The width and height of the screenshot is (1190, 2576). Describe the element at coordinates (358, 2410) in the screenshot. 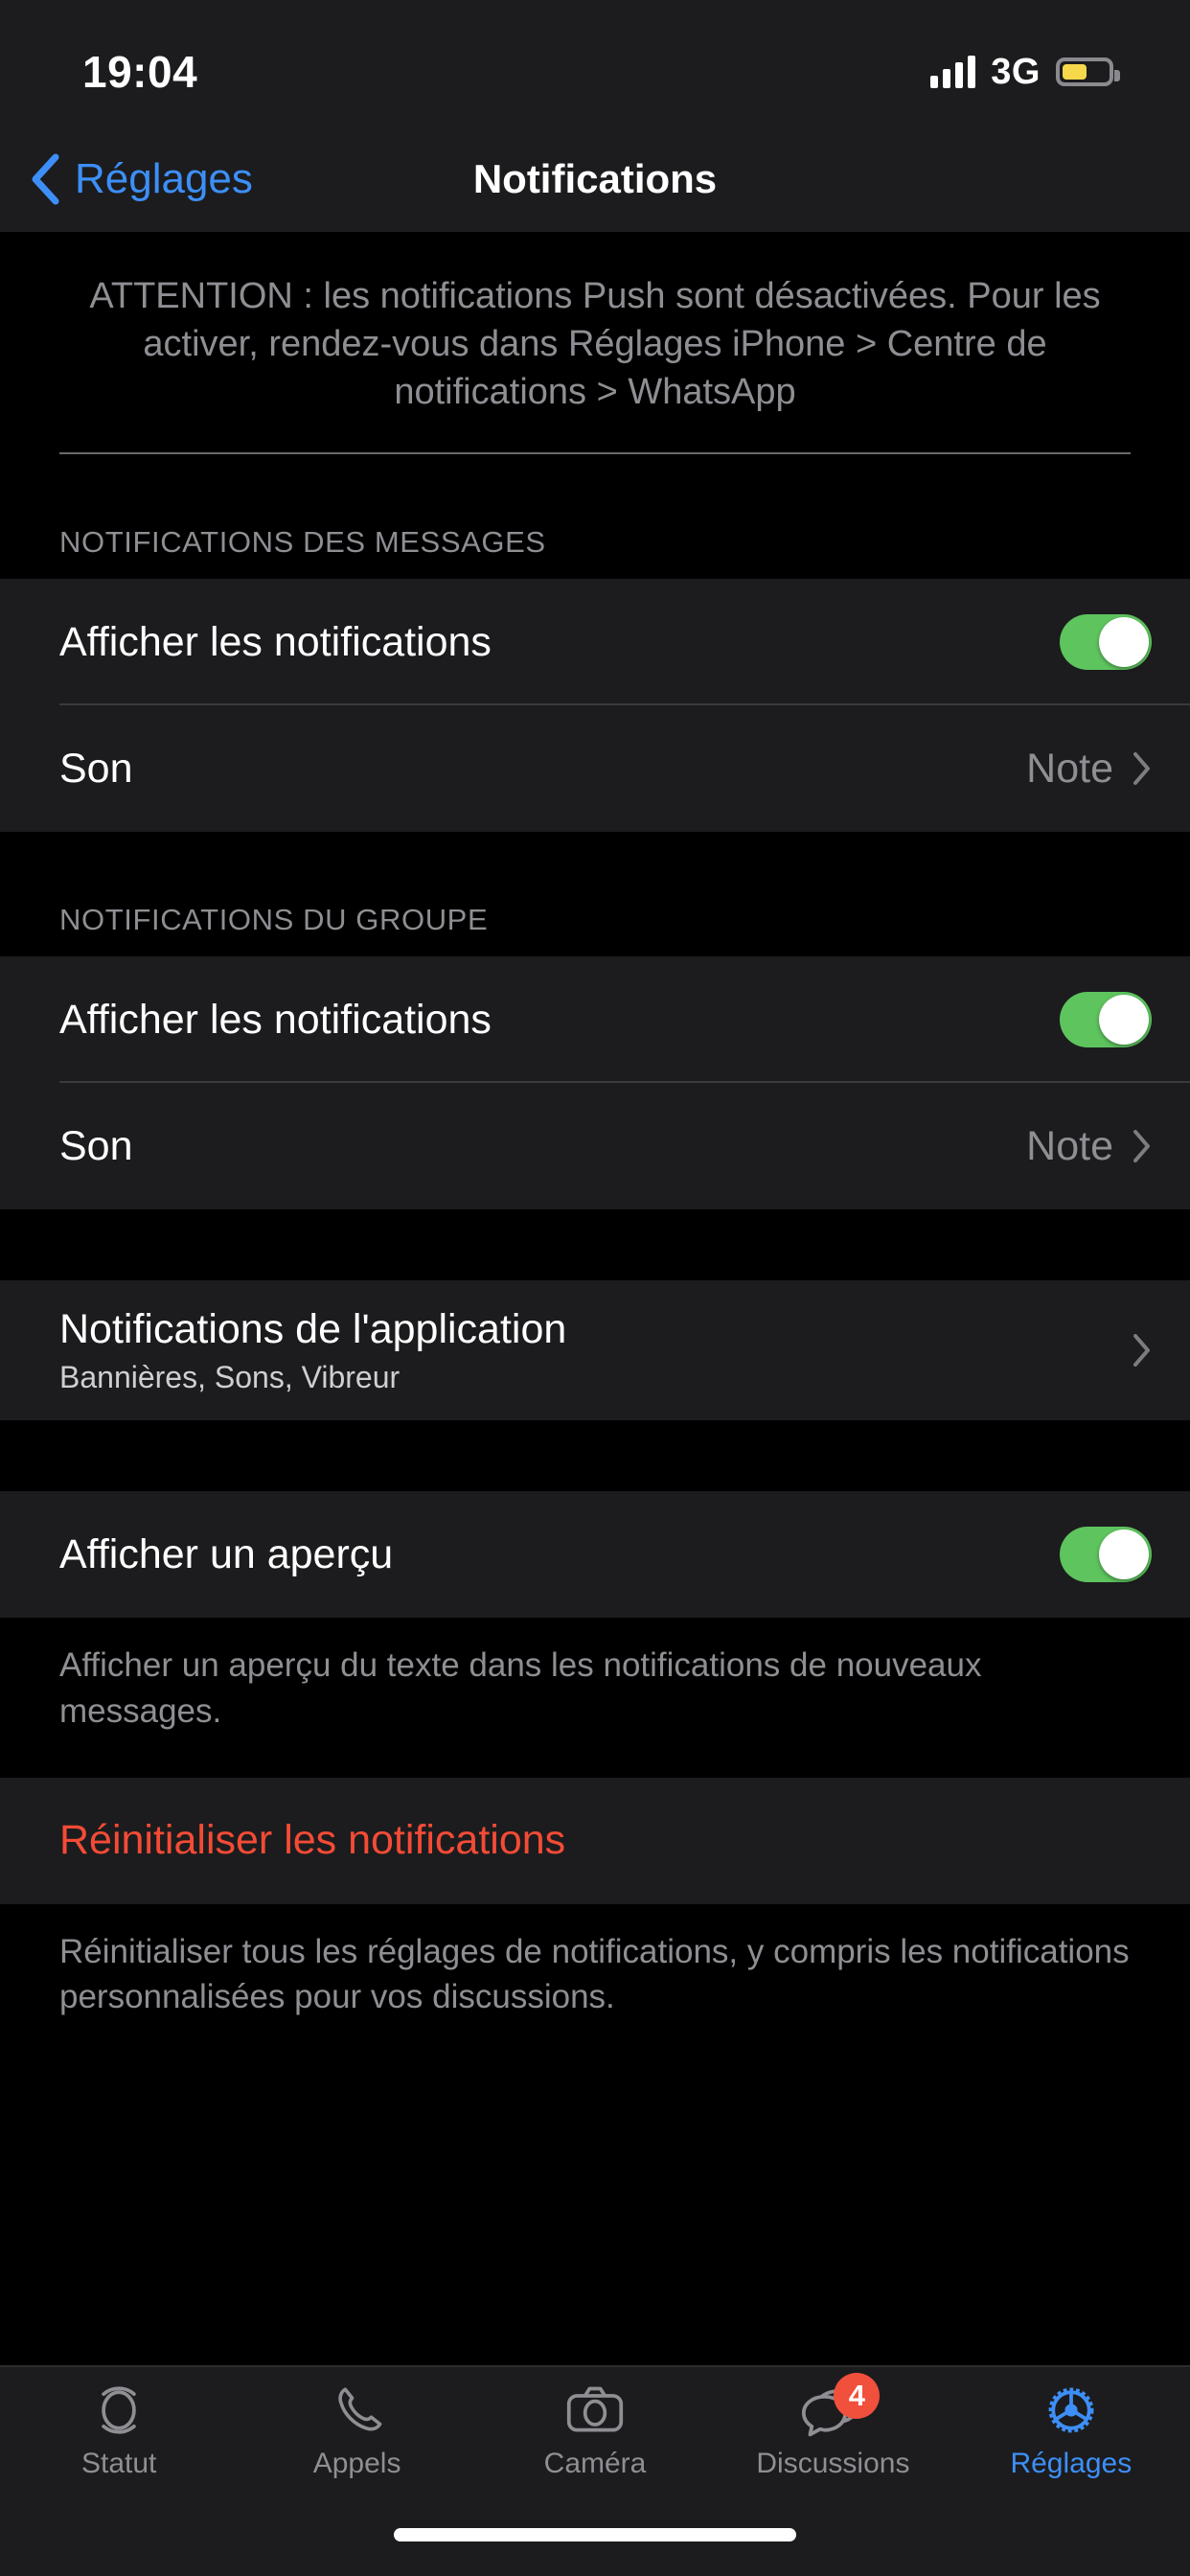

I see `phone-icon` at that location.